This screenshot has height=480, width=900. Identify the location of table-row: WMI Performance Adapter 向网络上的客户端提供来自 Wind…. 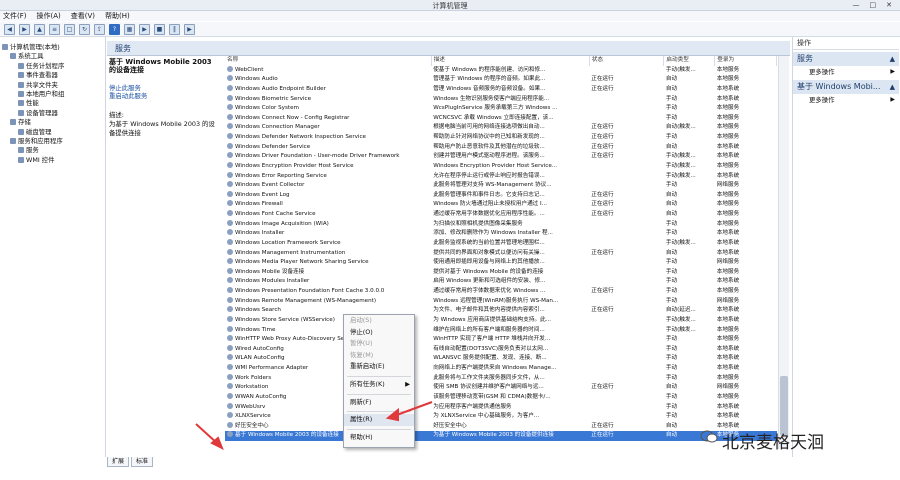
(501, 369).